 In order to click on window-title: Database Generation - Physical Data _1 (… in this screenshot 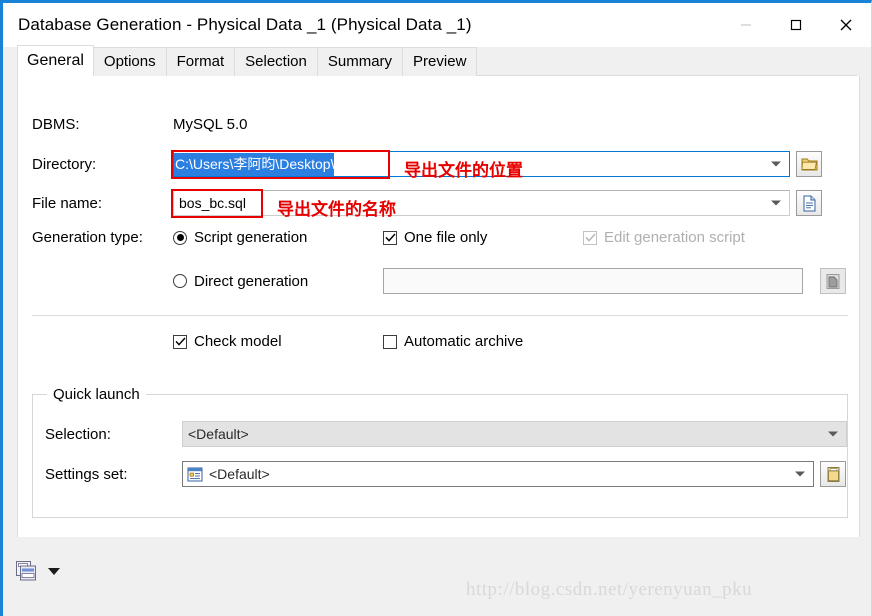, I will do `click(245, 24)`.